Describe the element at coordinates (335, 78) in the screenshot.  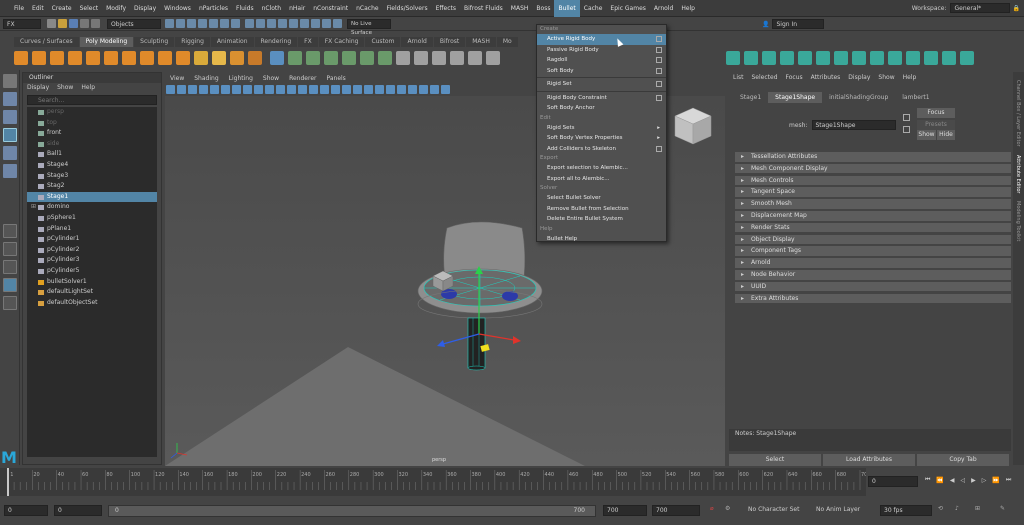
I see `viewport-menu-panels: Panels` at that location.